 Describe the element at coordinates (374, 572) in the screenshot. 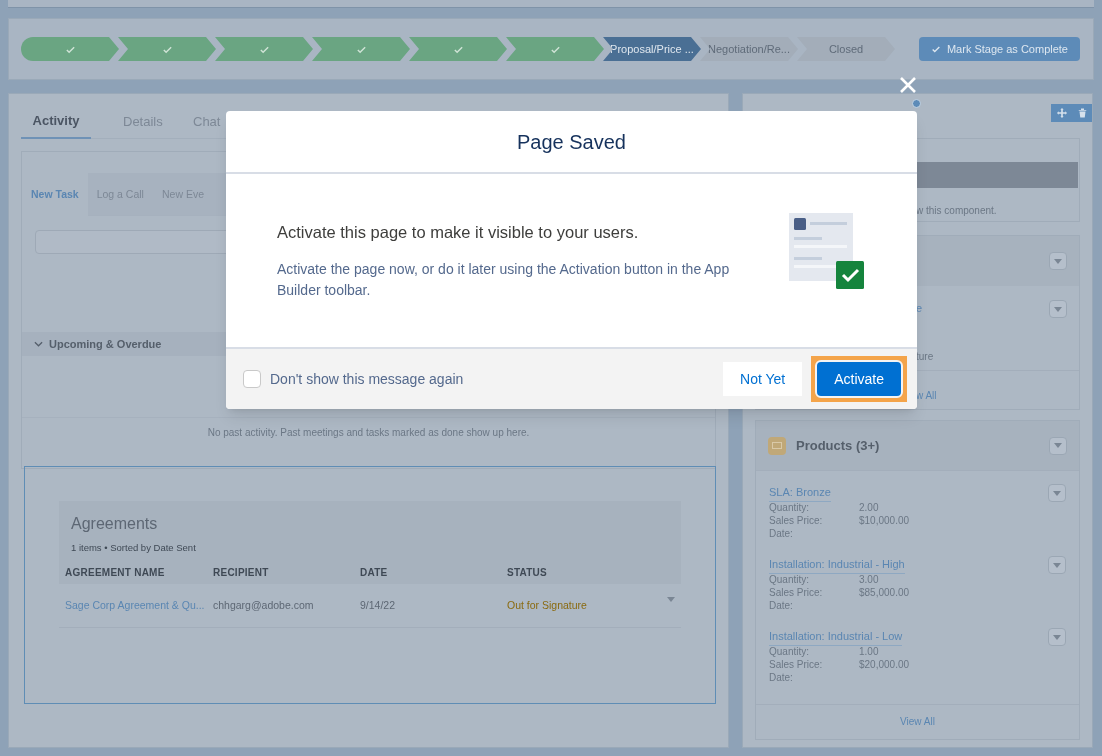

I see `column-header: DATE` at that location.